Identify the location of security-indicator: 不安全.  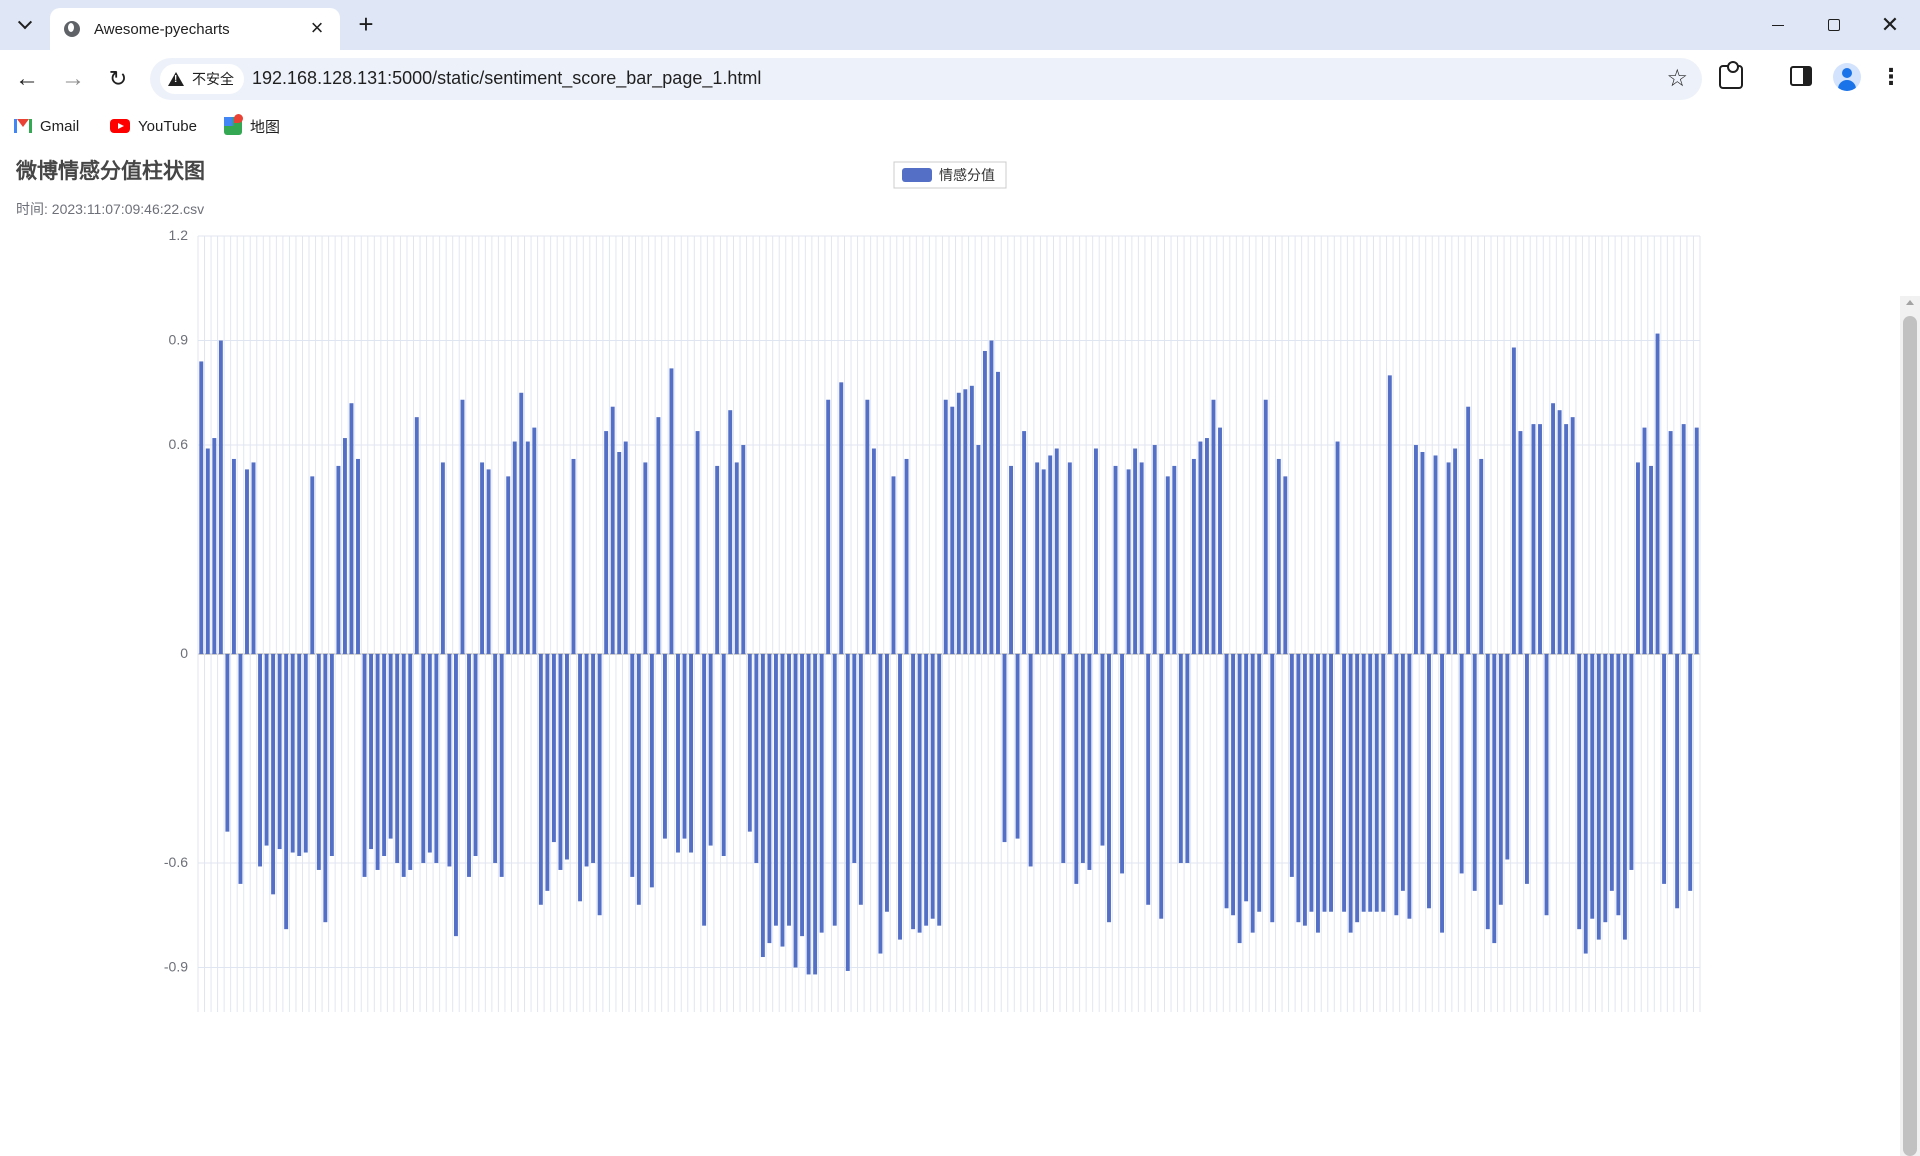
(202, 79).